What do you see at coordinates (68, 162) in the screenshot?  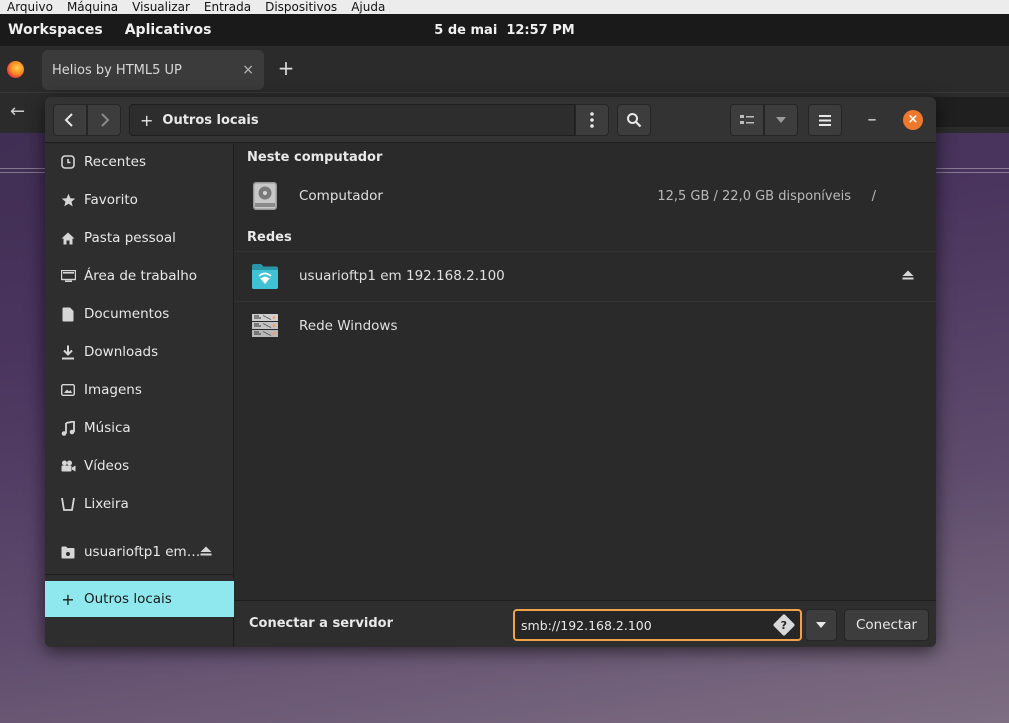 I see `clock-icon` at bounding box center [68, 162].